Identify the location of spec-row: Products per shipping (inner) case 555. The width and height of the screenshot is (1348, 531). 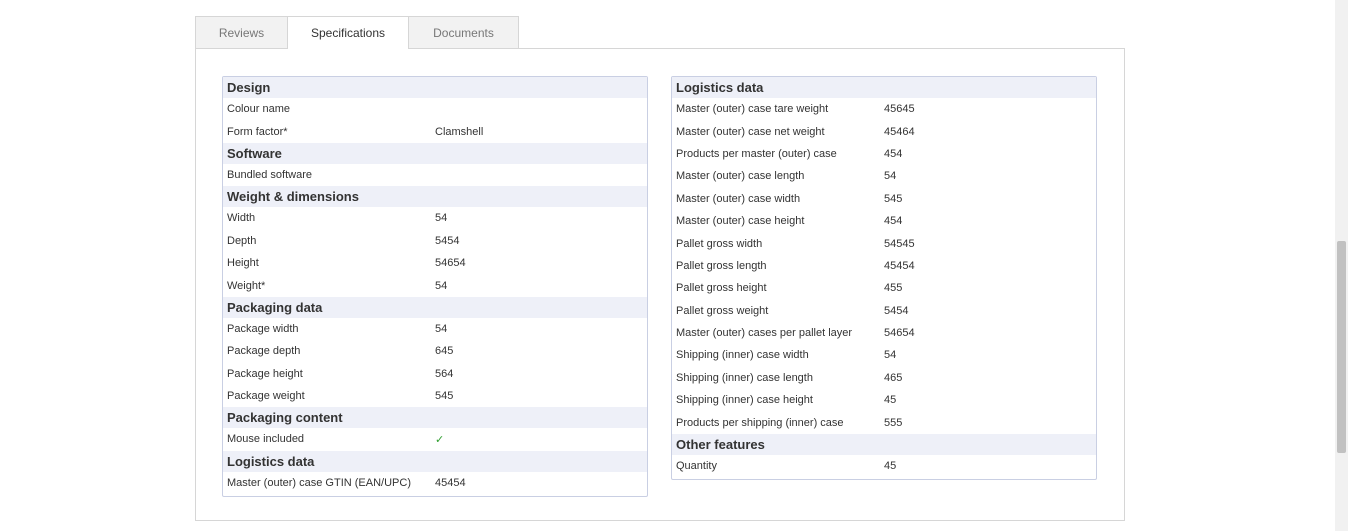
(884, 422).